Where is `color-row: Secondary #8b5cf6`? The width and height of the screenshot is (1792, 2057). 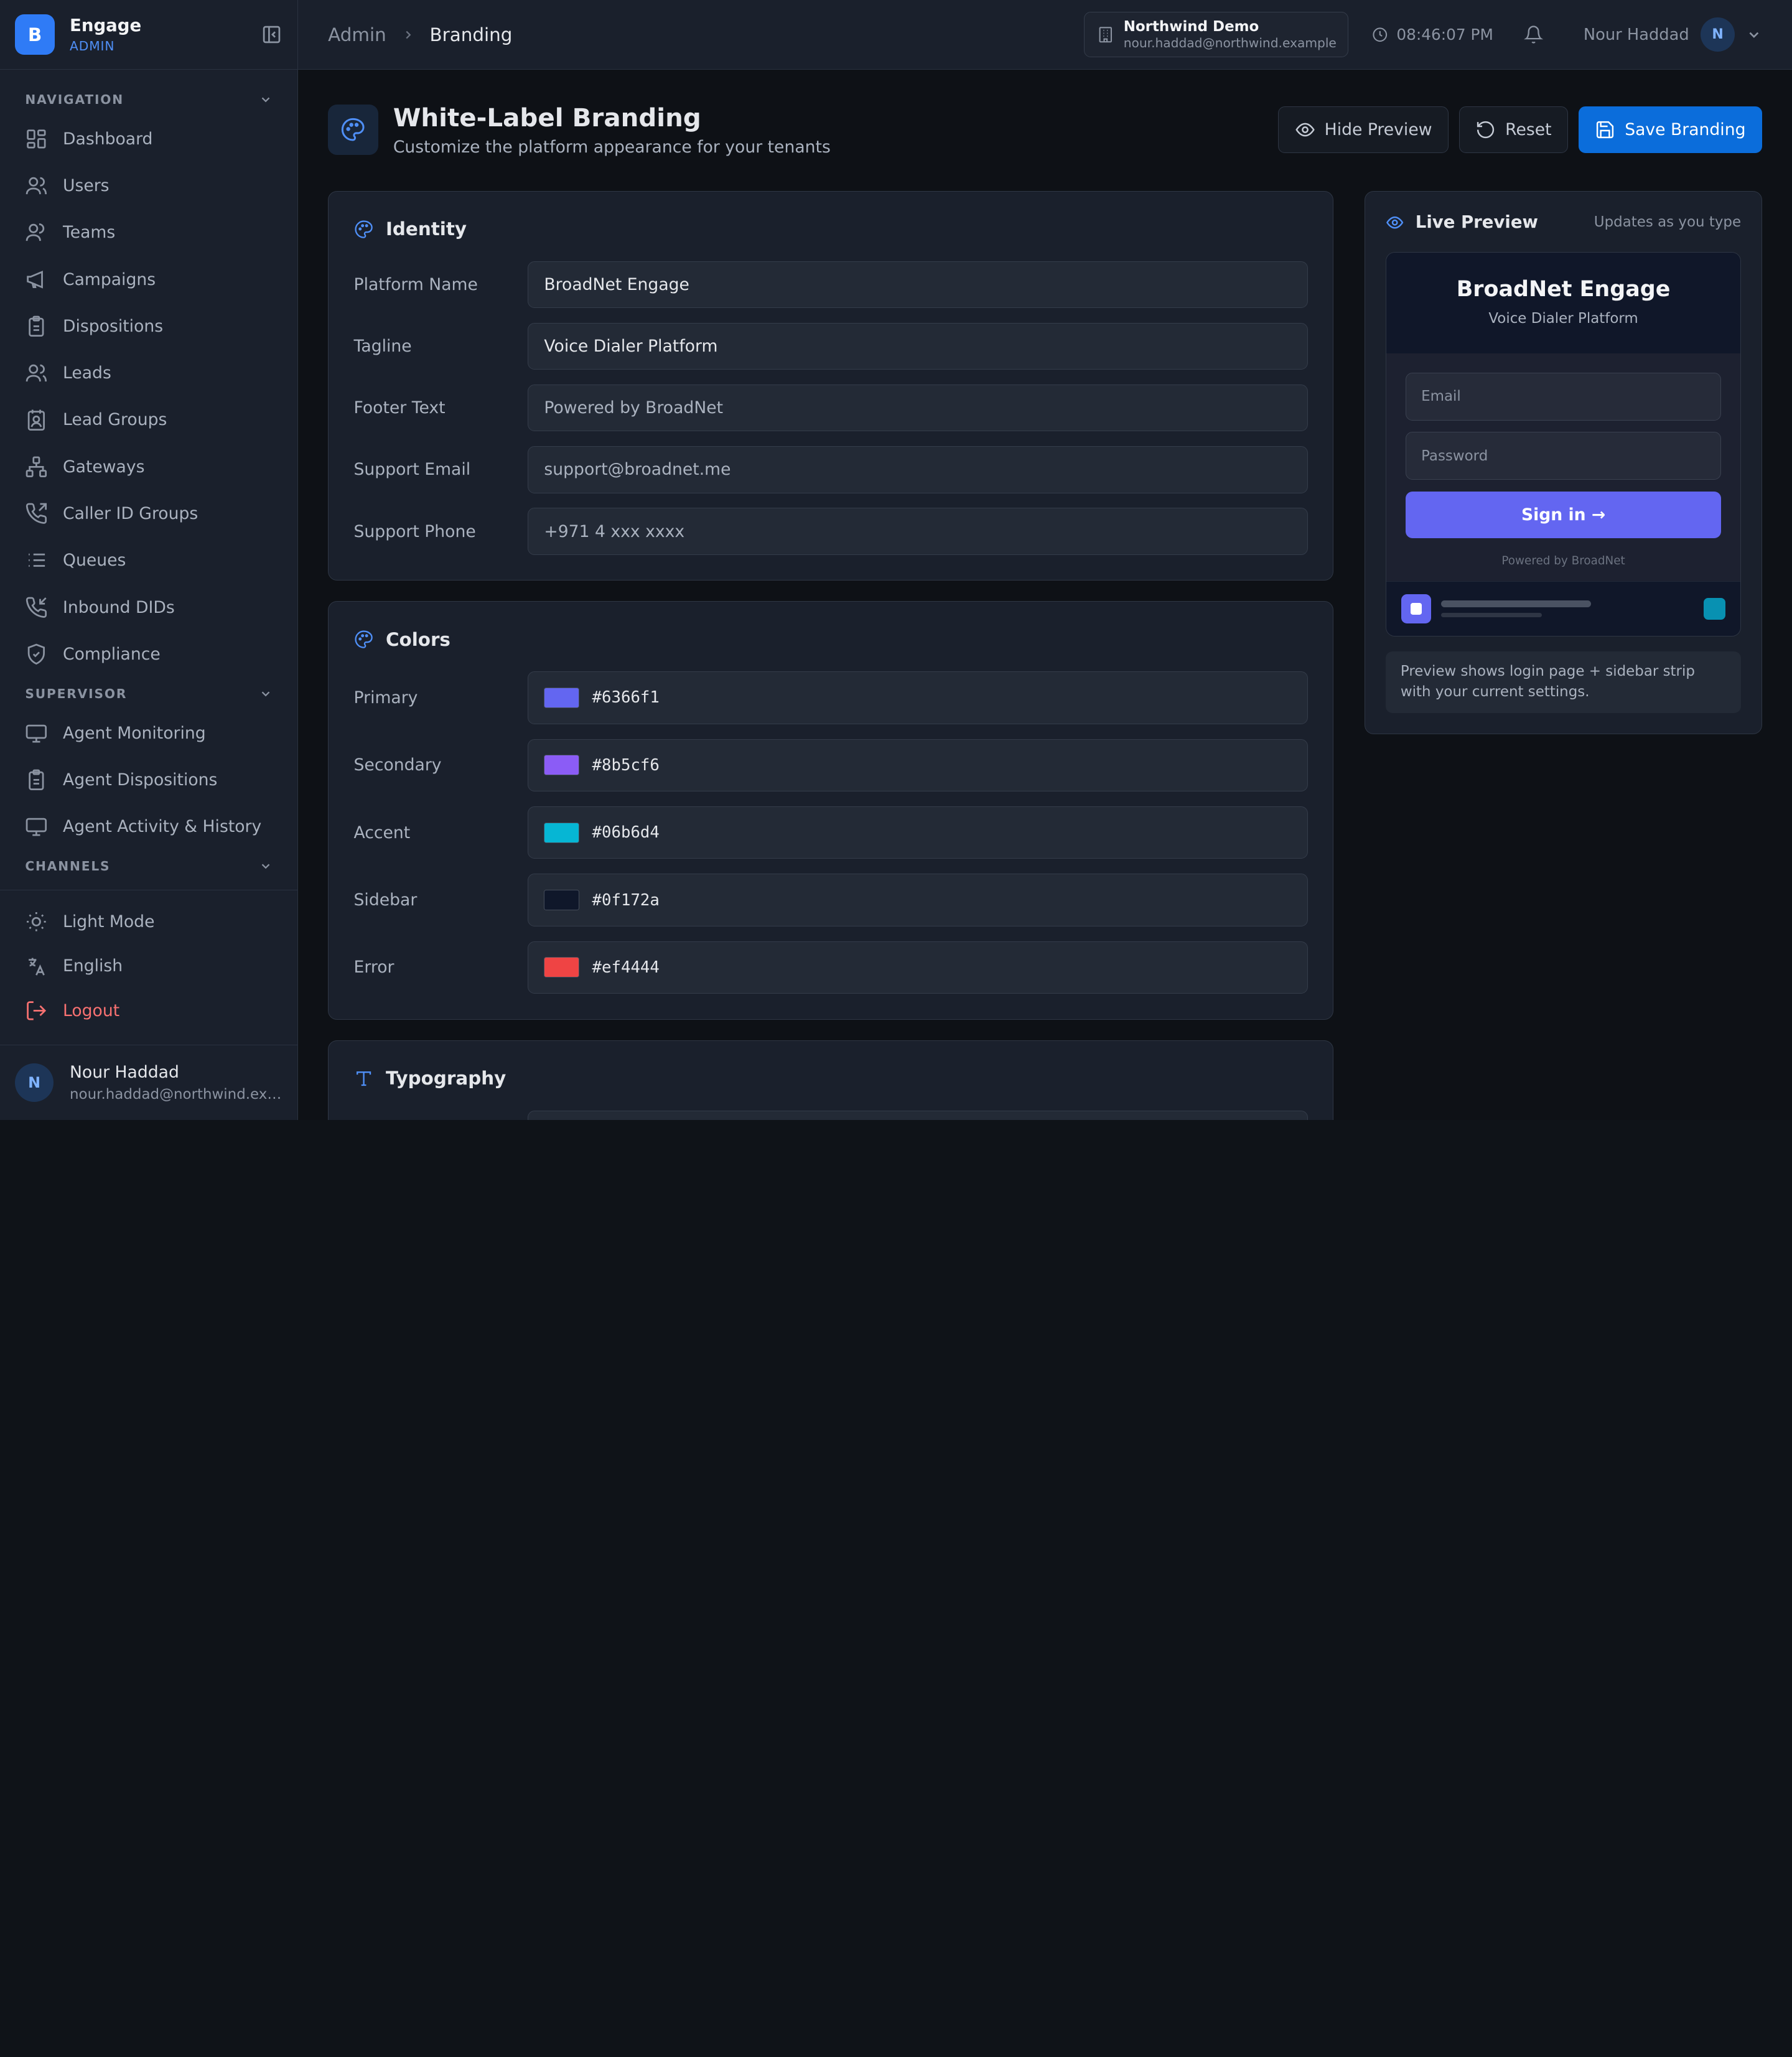 color-row: Secondary #8b5cf6 is located at coordinates (831, 765).